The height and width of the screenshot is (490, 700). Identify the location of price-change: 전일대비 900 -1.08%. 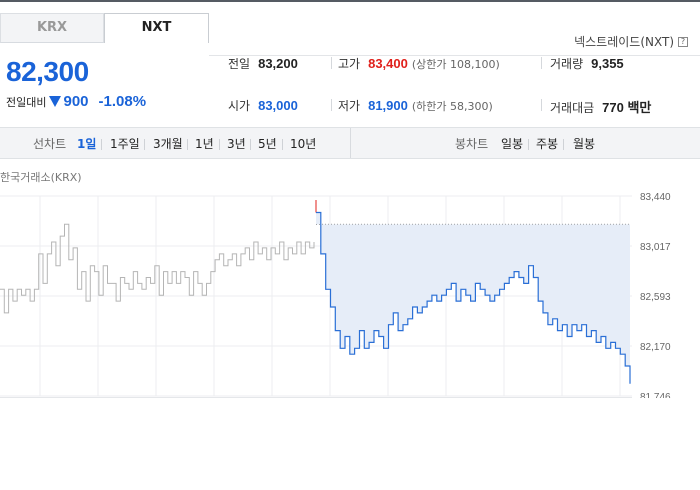
(76, 101).